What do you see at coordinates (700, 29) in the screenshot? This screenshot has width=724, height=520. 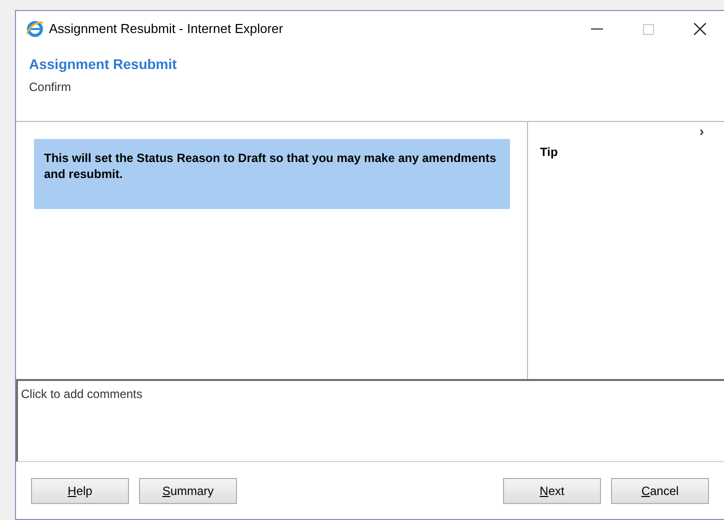 I see `close-icon` at bounding box center [700, 29].